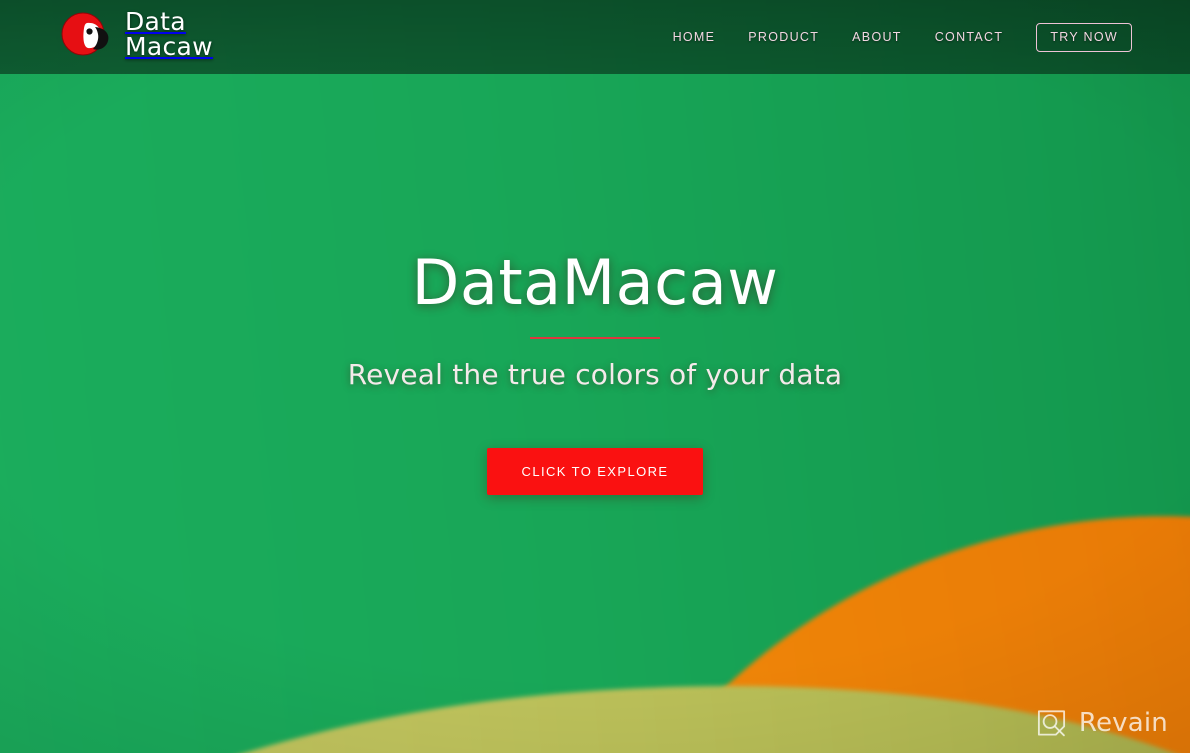  Describe the element at coordinates (595, 338) in the screenshot. I see `hero-divider` at that location.